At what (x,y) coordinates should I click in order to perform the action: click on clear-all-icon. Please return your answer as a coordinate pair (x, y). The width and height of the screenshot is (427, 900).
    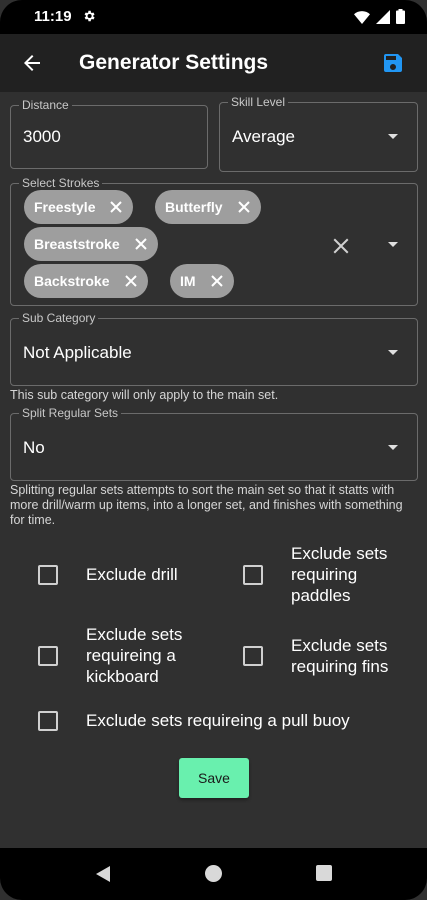
    Looking at the image, I should click on (341, 246).